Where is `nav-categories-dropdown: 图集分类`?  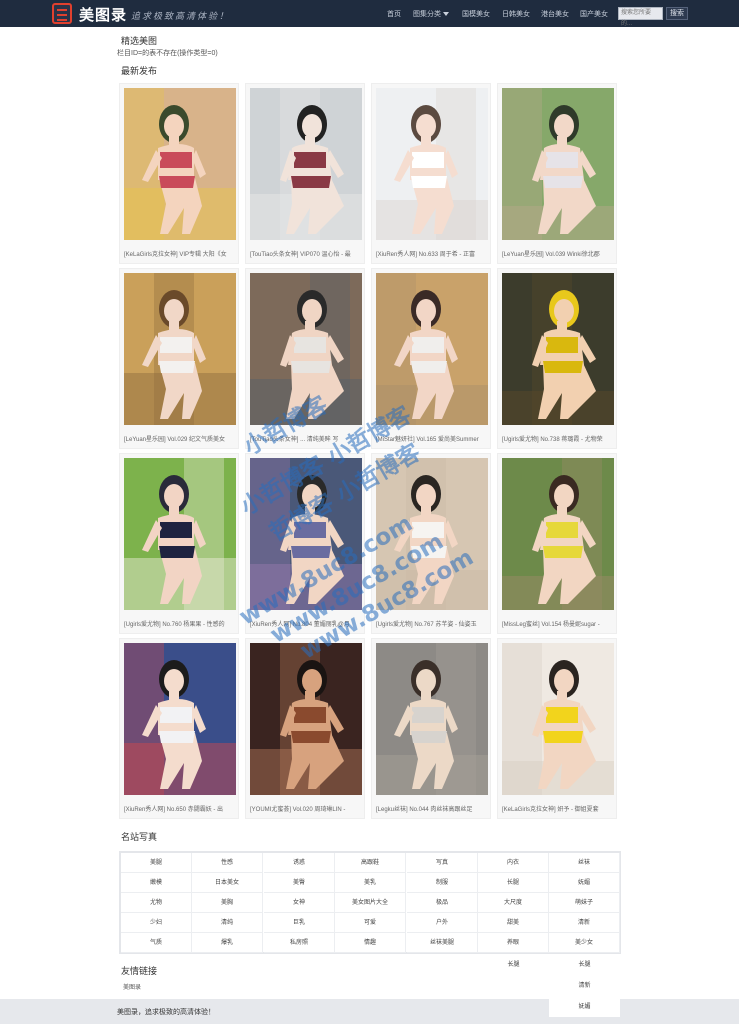
nav-categories-dropdown: 图集分类 is located at coordinates (431, 14).